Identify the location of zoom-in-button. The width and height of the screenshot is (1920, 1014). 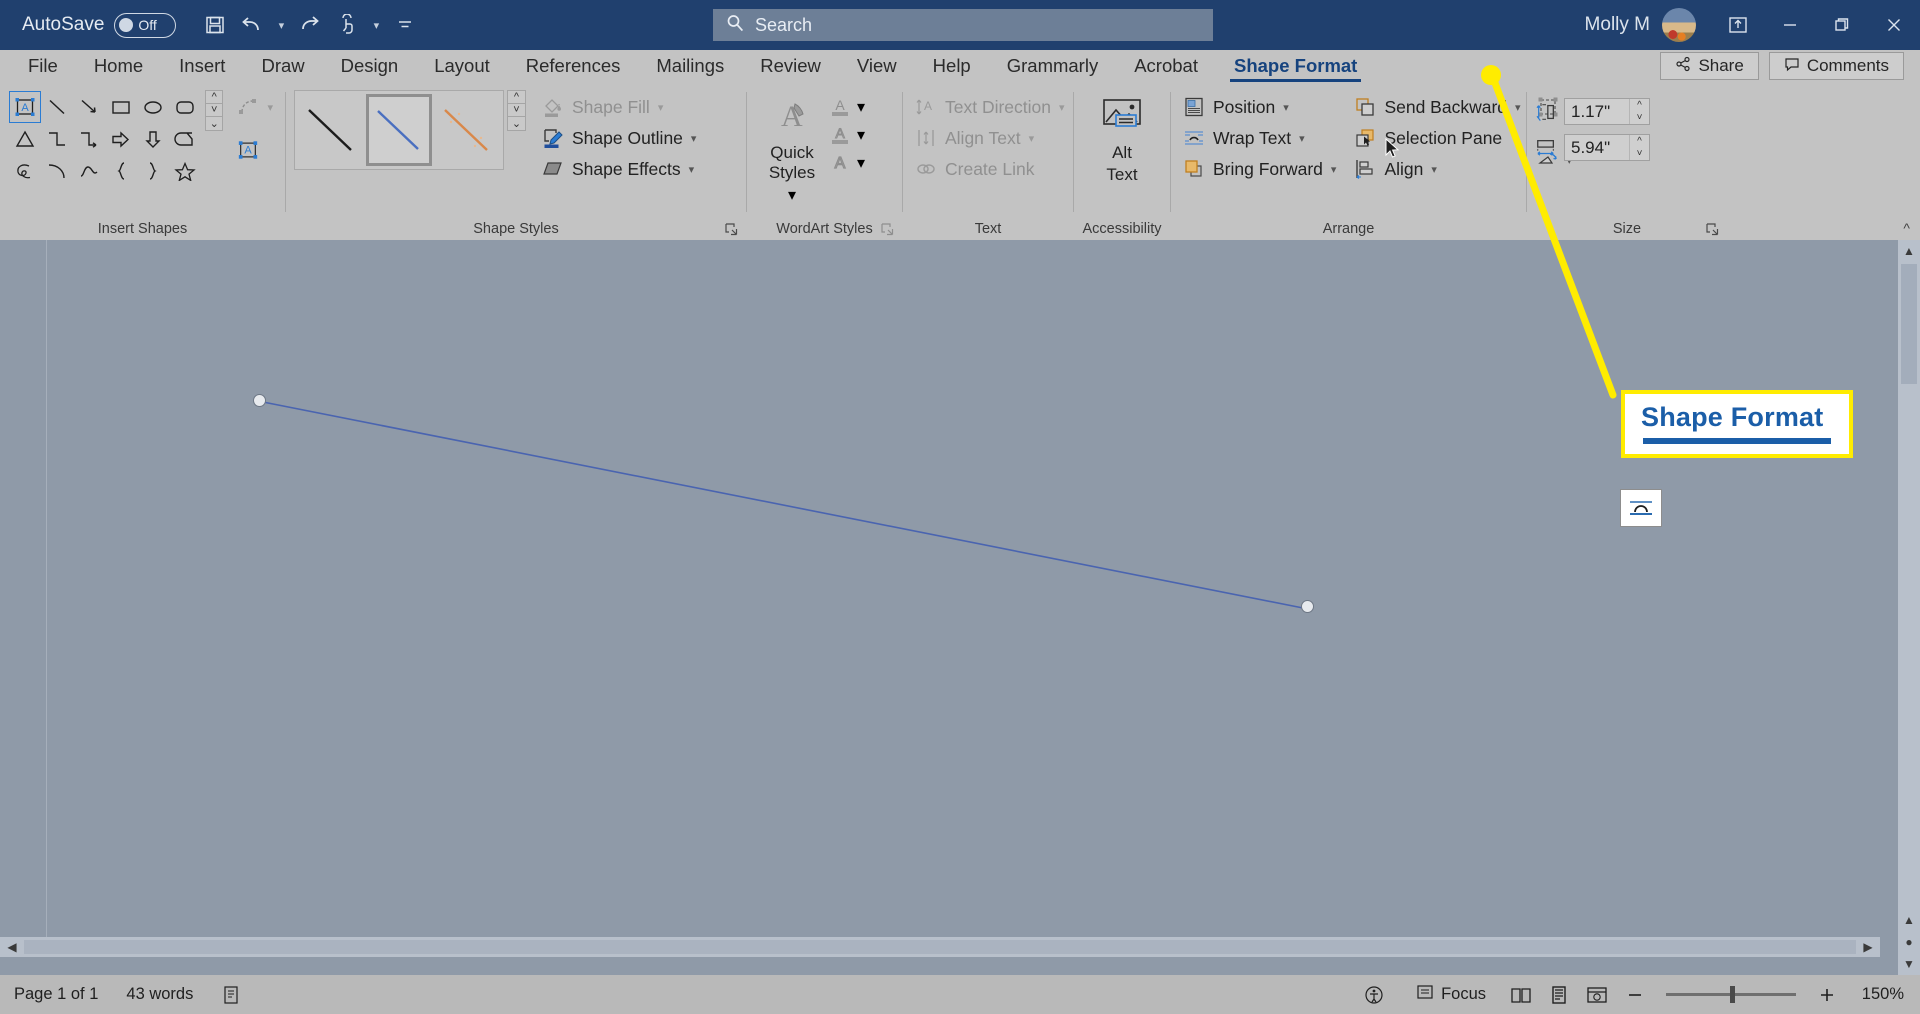
(1827, 995).